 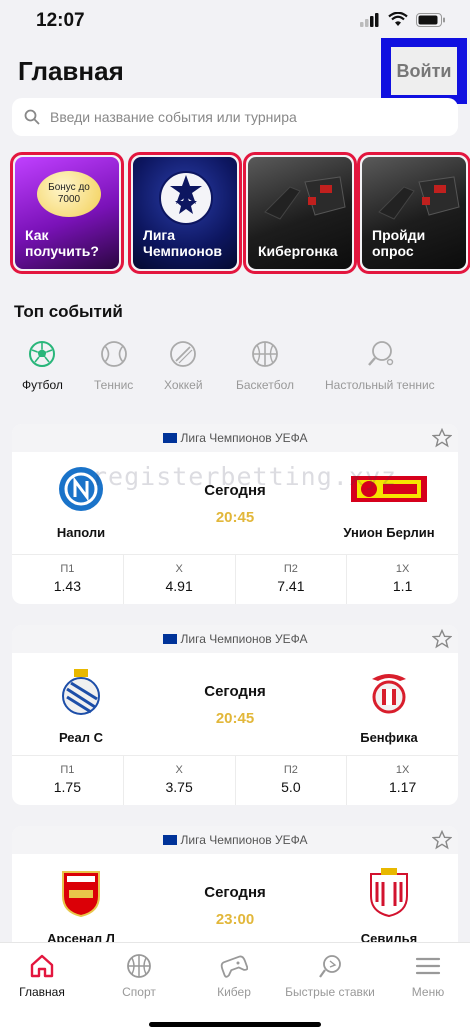 I want to click on search-input, so click(x=240, y=117).